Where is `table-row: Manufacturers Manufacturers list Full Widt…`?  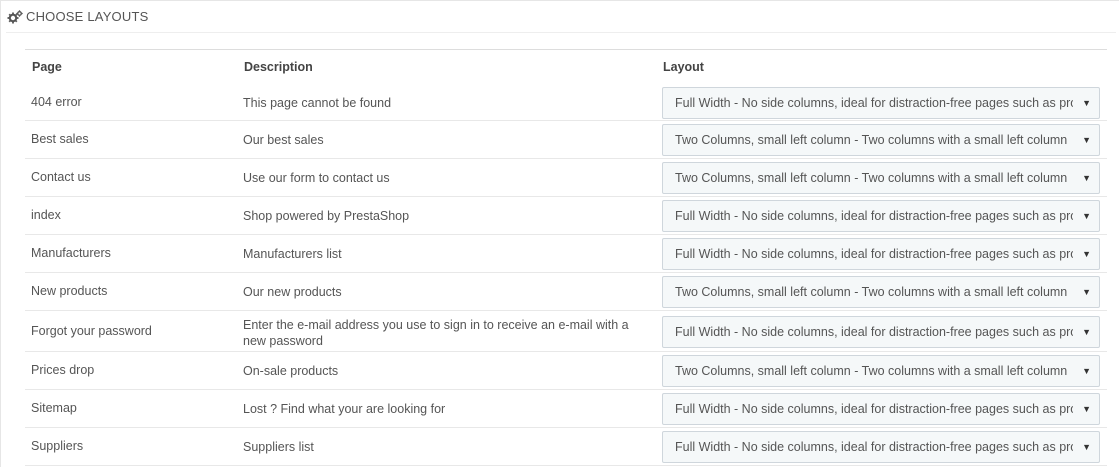
table-row: Manufacturers Manufacturers list Full Widt… is located at coordinates (566, 254).